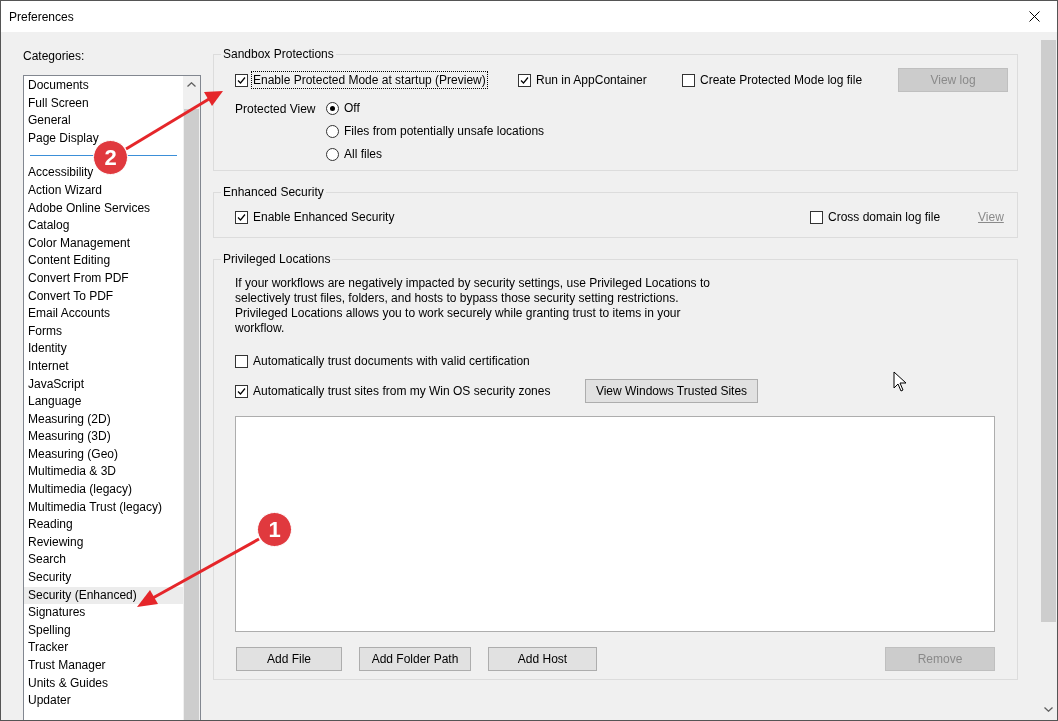 This screenshot has height=721, width=1058. I want to click on category-item: Email Accounts, so click(103, 314).